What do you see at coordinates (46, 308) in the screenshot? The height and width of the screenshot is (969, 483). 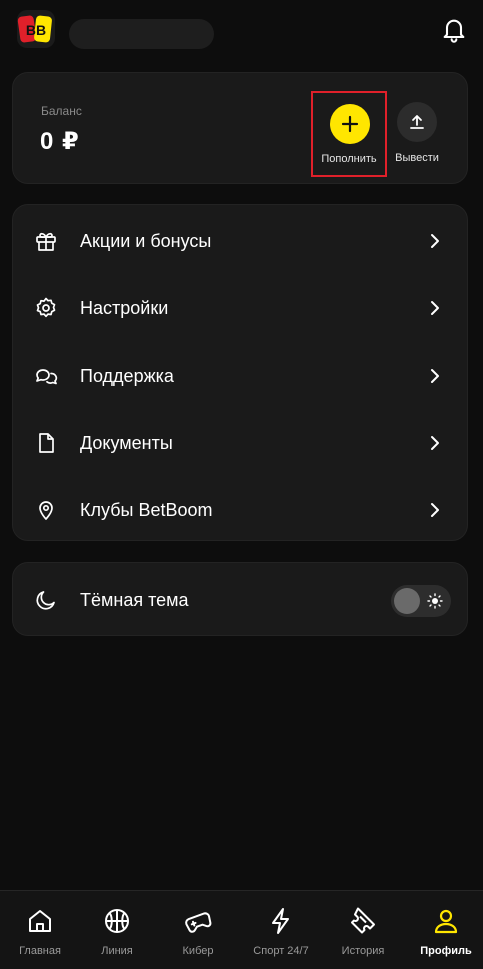 I see `gear-icon` at bounding box center [46, 308].